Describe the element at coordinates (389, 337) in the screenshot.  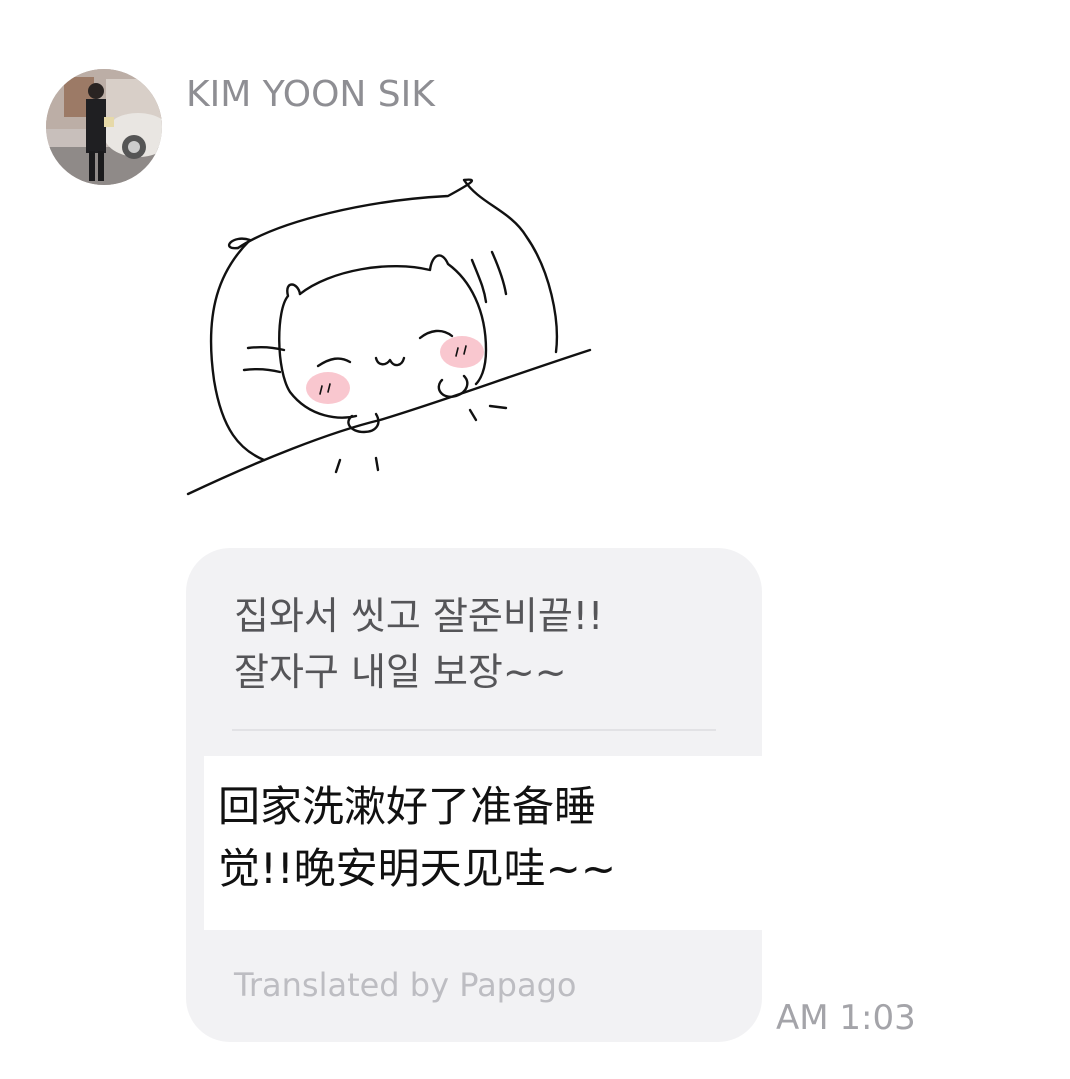
I see `sleeping-cat-icon` at that location.